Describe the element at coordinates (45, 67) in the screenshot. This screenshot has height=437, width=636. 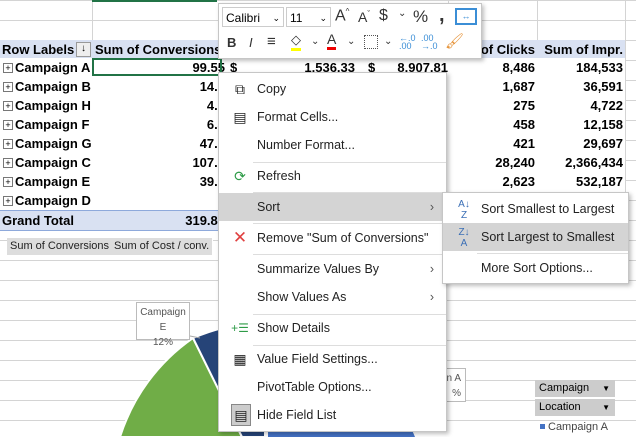
I see `row-label: + Campaign A` at that location.